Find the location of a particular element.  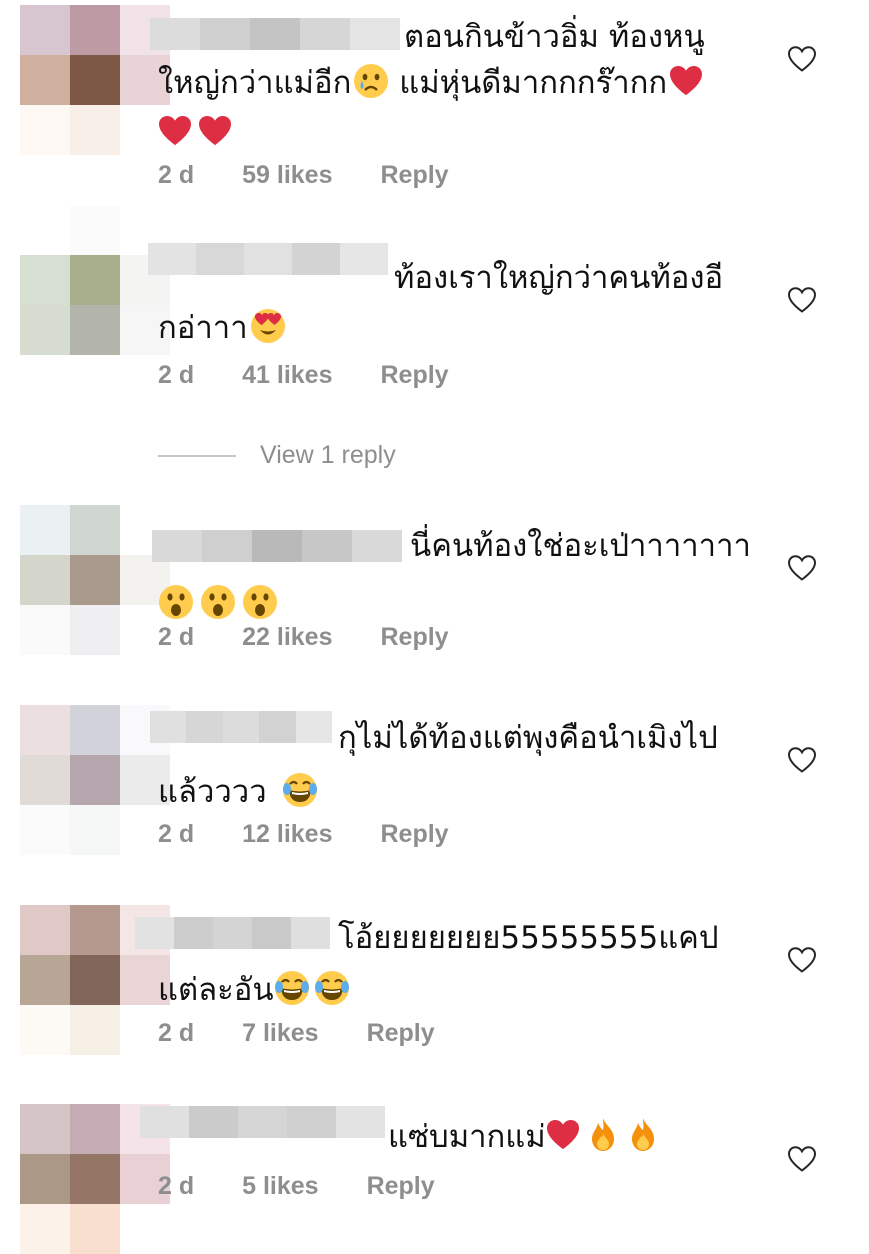

comment-text-line: นี่คนท้องใช่อะเป่าาาาาาา is located at coordinates (580, 546).